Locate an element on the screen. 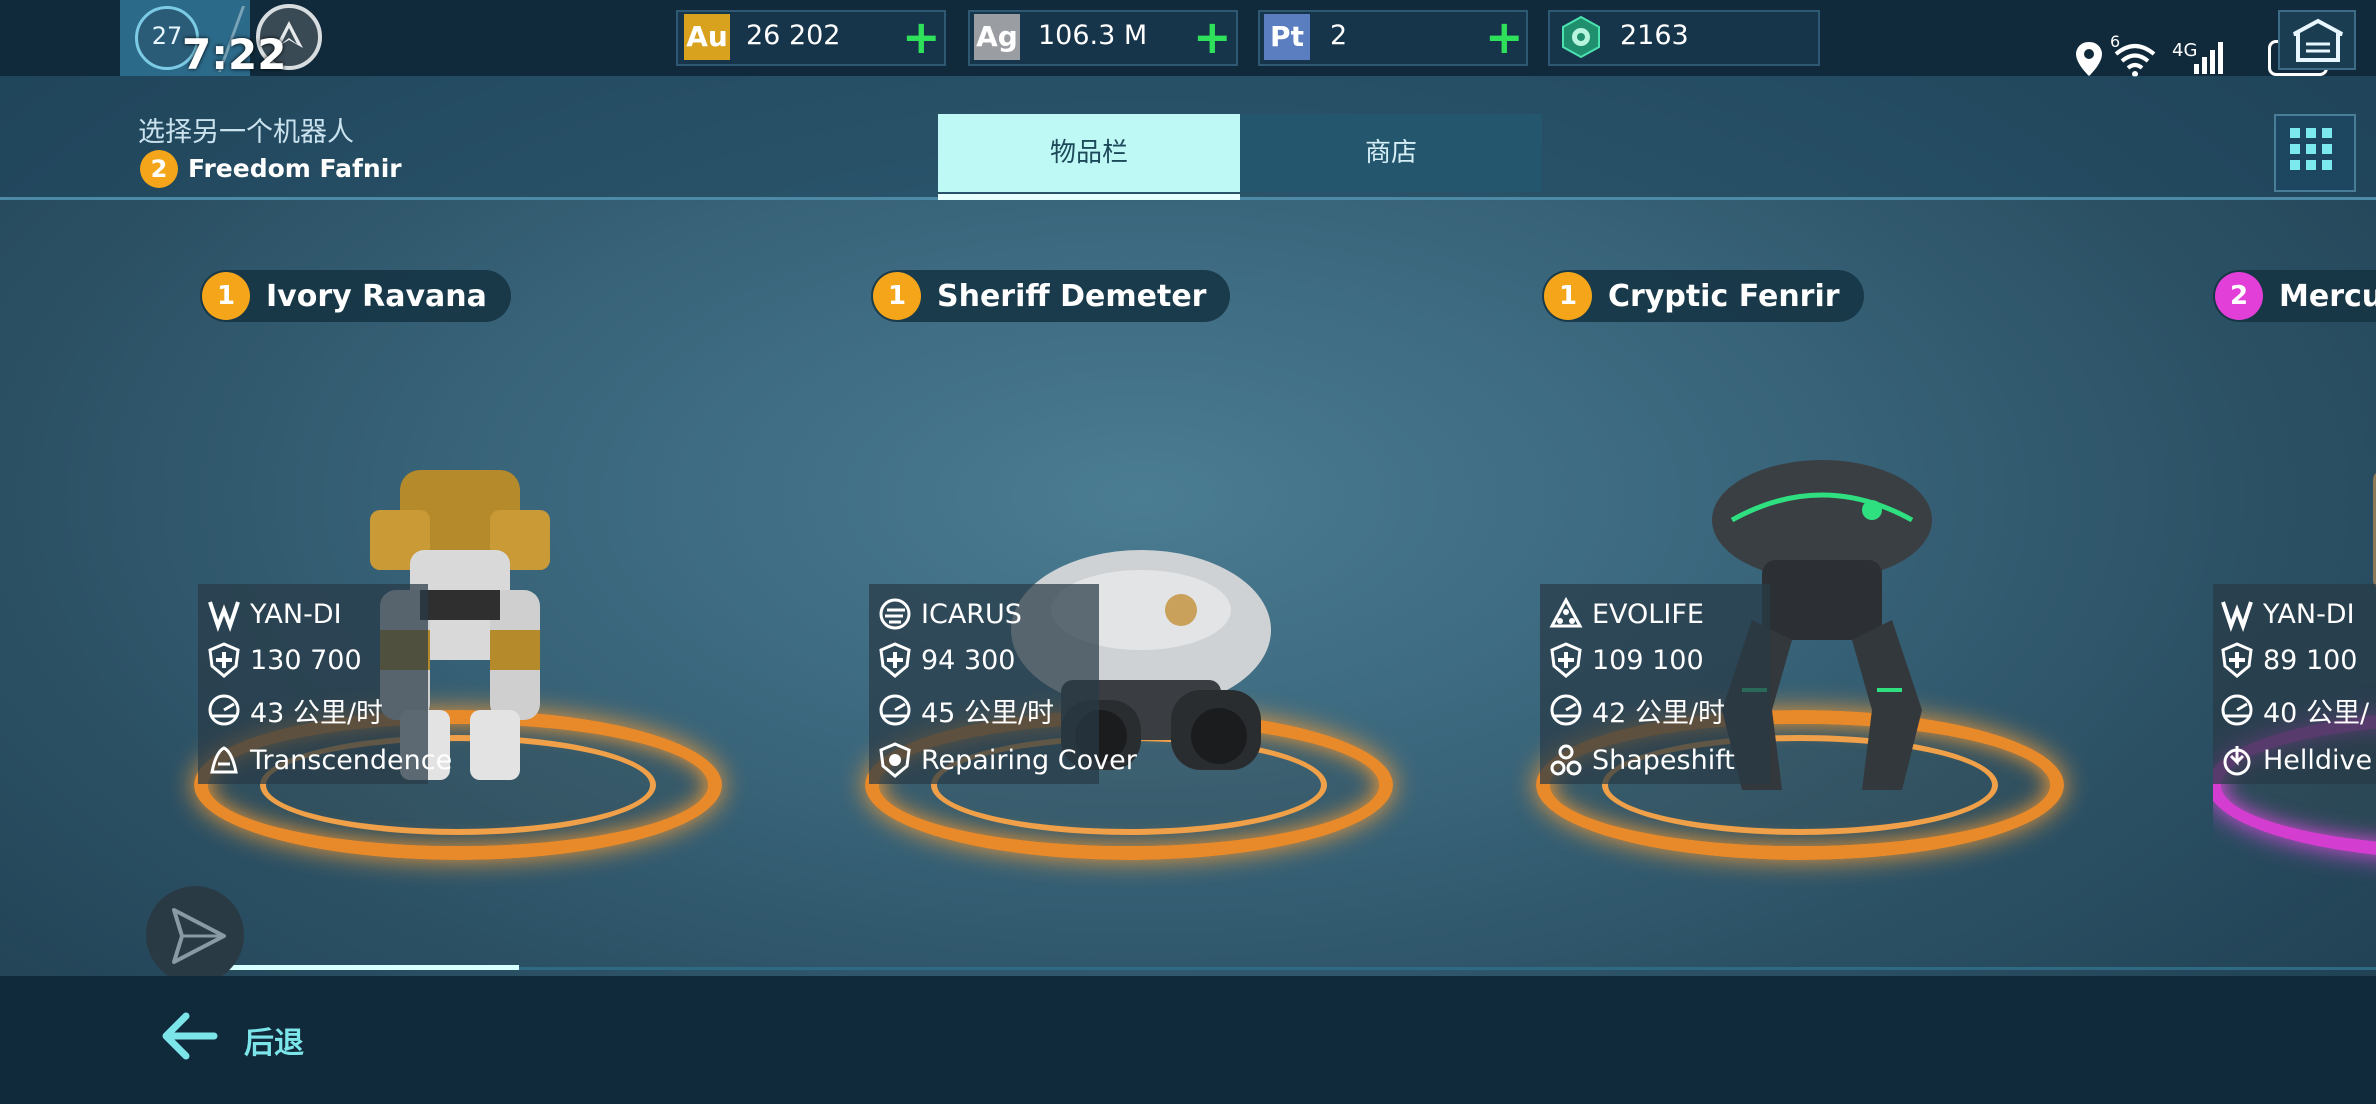  health-row: 89 100 is located at coordinates (2288, 660).